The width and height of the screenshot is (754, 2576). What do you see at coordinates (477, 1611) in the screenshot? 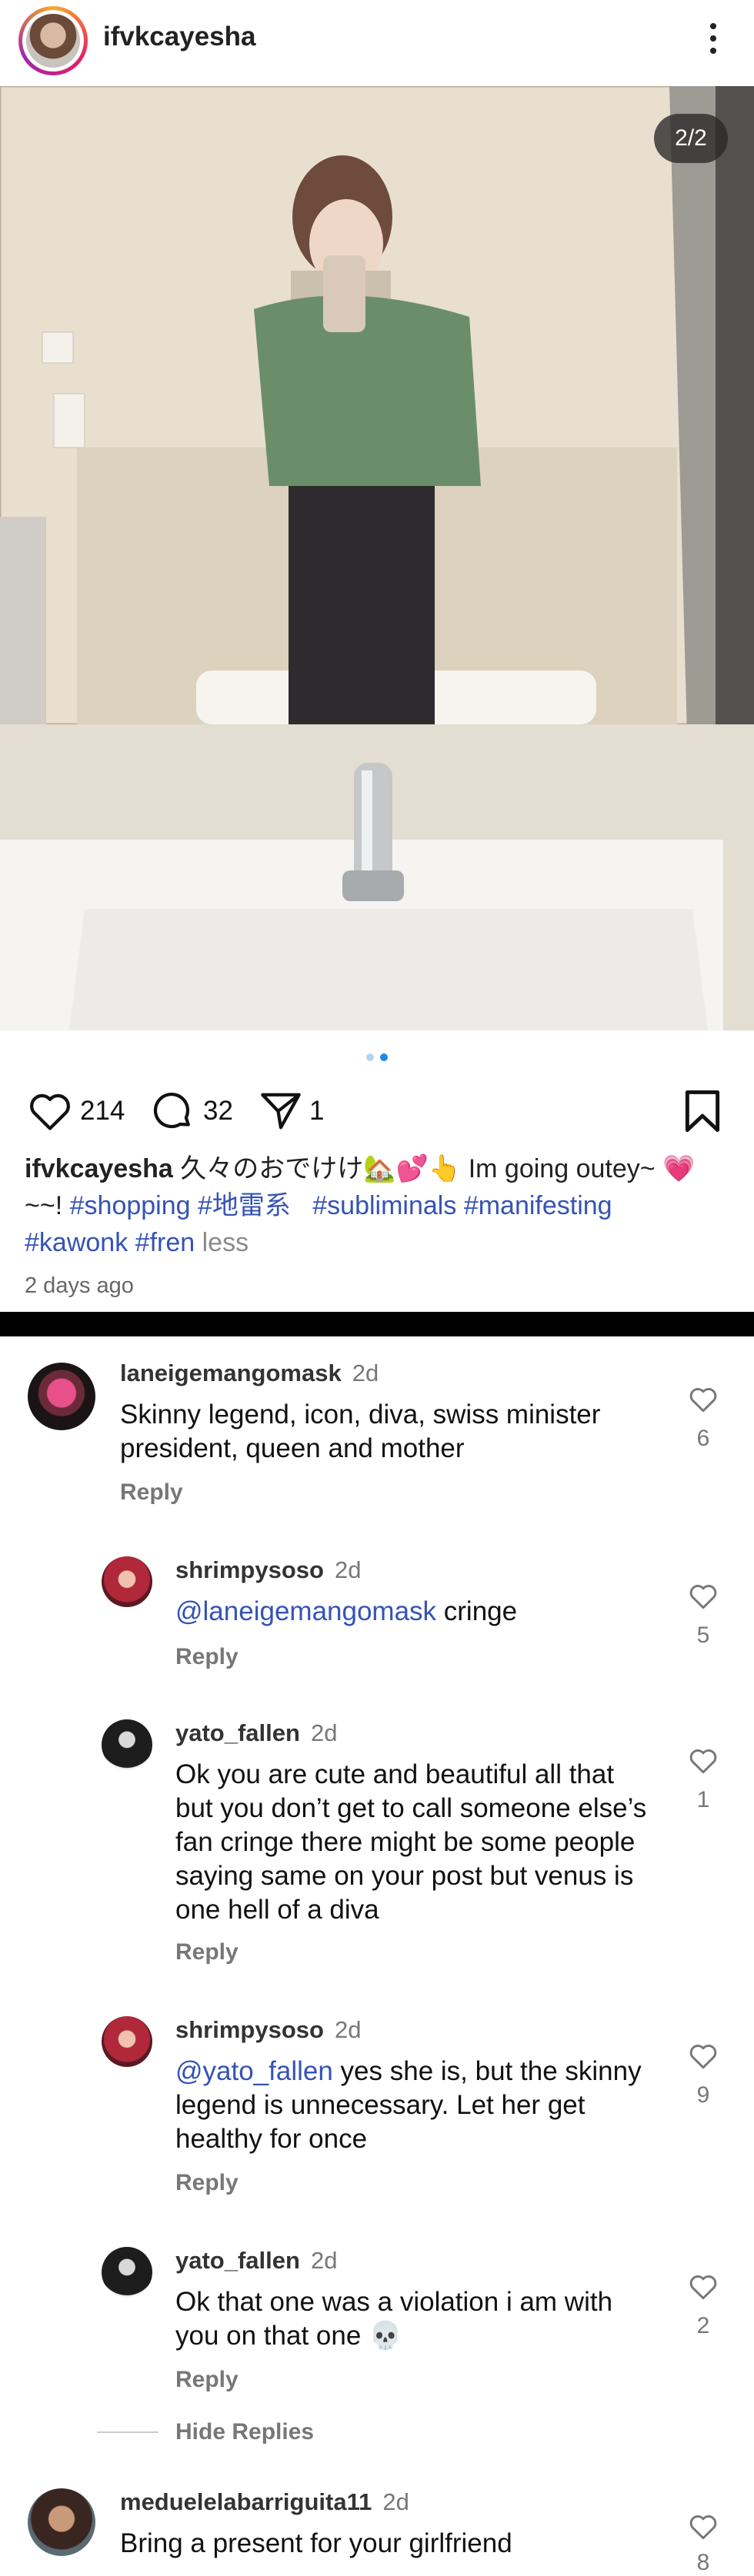
I see `comment-body: cringe` at bounding box center [477, 1611].